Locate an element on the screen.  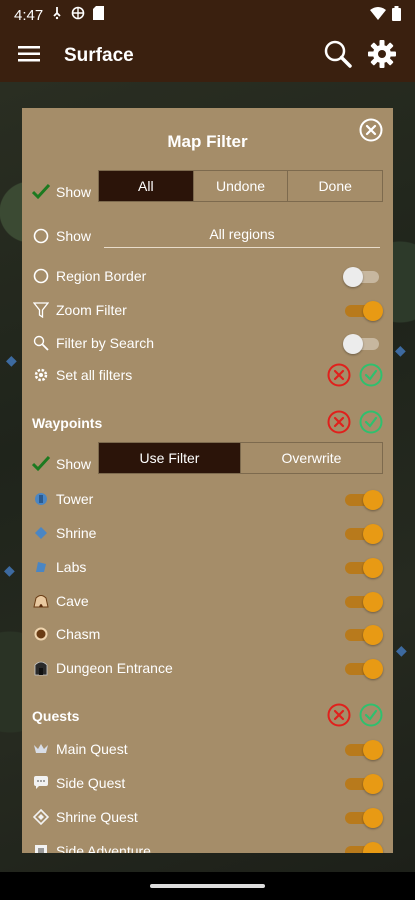
app-bar: Surface is located at coordinates (207, 56).